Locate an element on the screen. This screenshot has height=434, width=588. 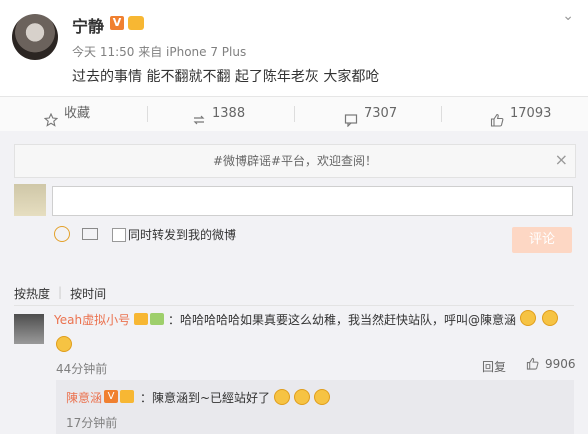
comment-button: 7307 is located at coordinates (370, 114).